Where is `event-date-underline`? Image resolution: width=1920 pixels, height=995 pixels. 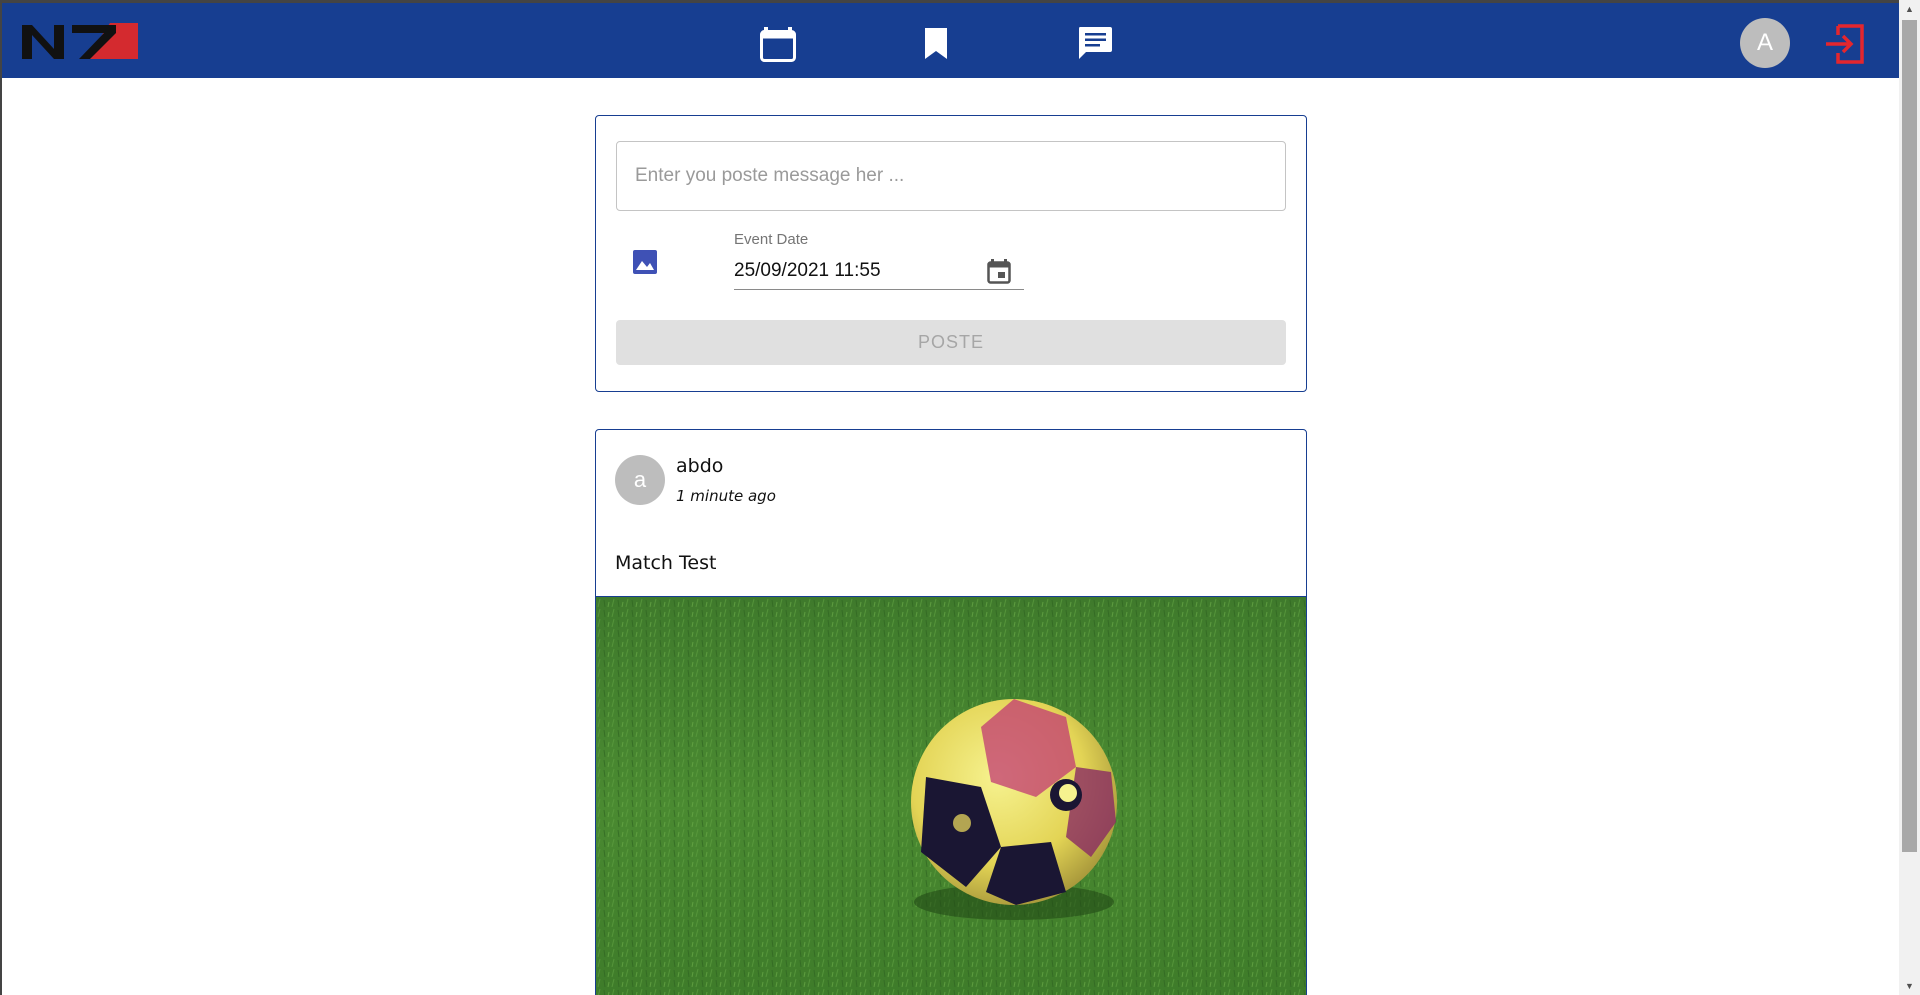
event-date-underline is located at coordinates (879, 289).